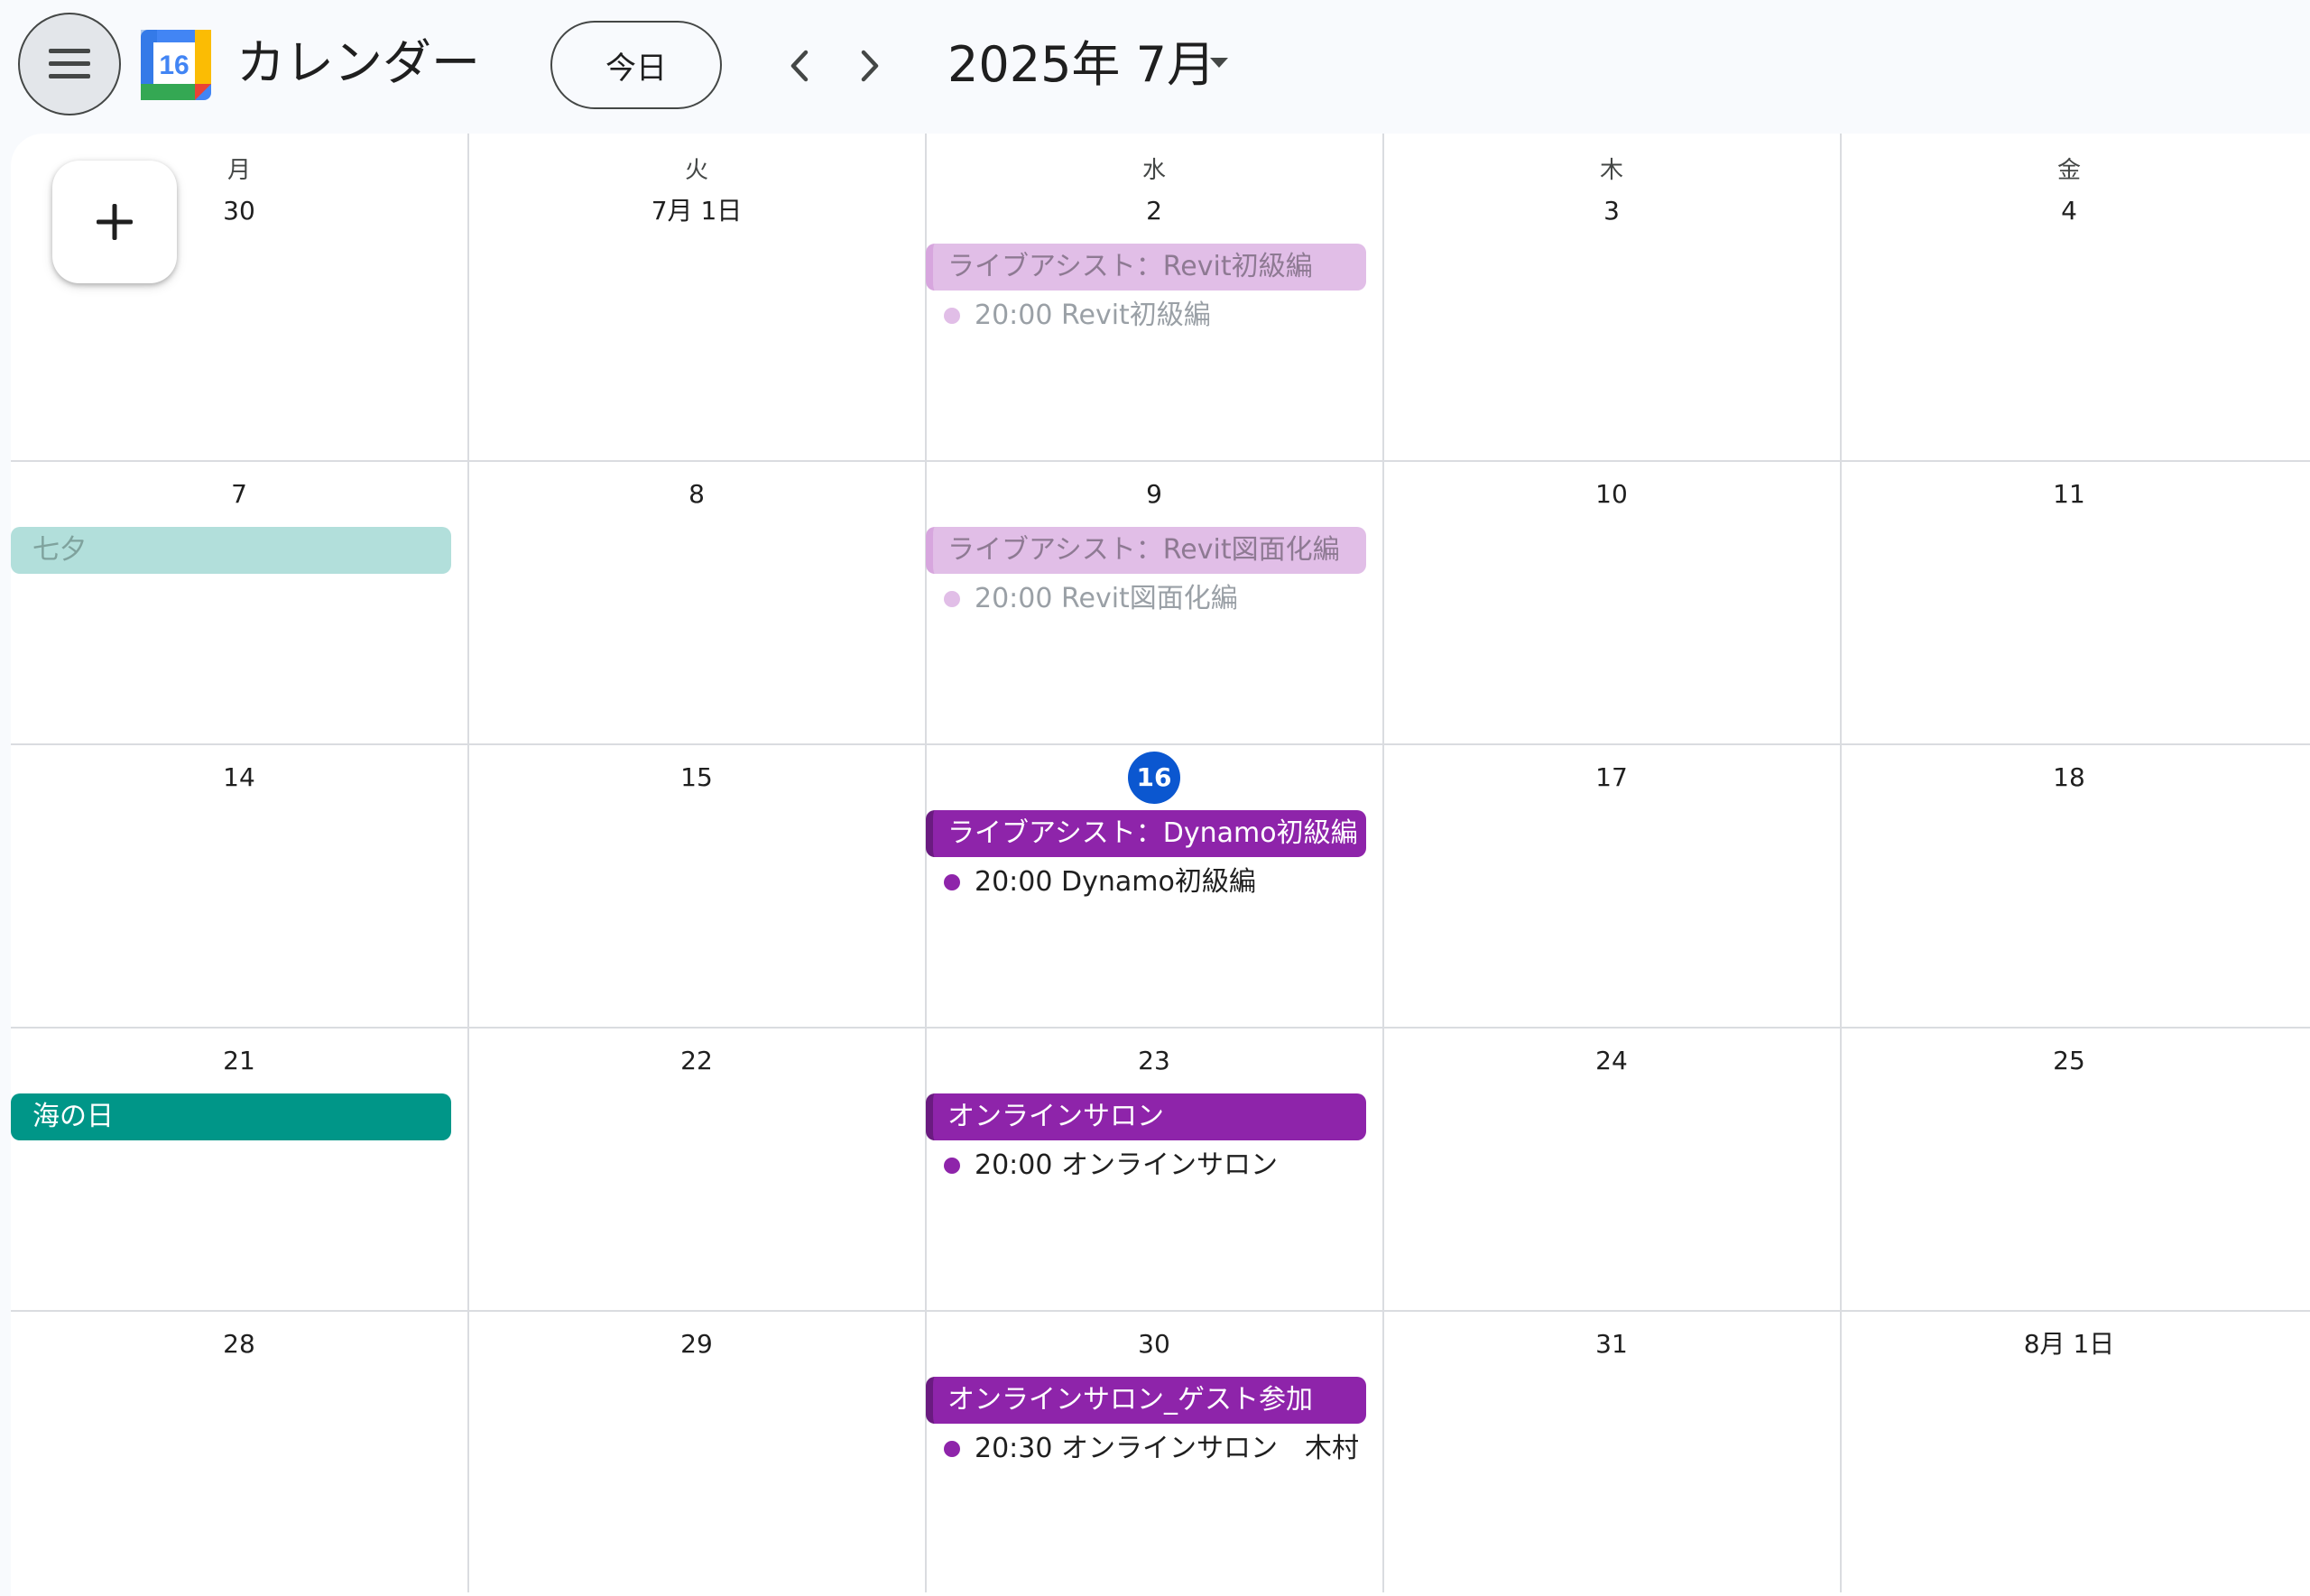  I want to click on date-number: 17, so click(1611, 778).